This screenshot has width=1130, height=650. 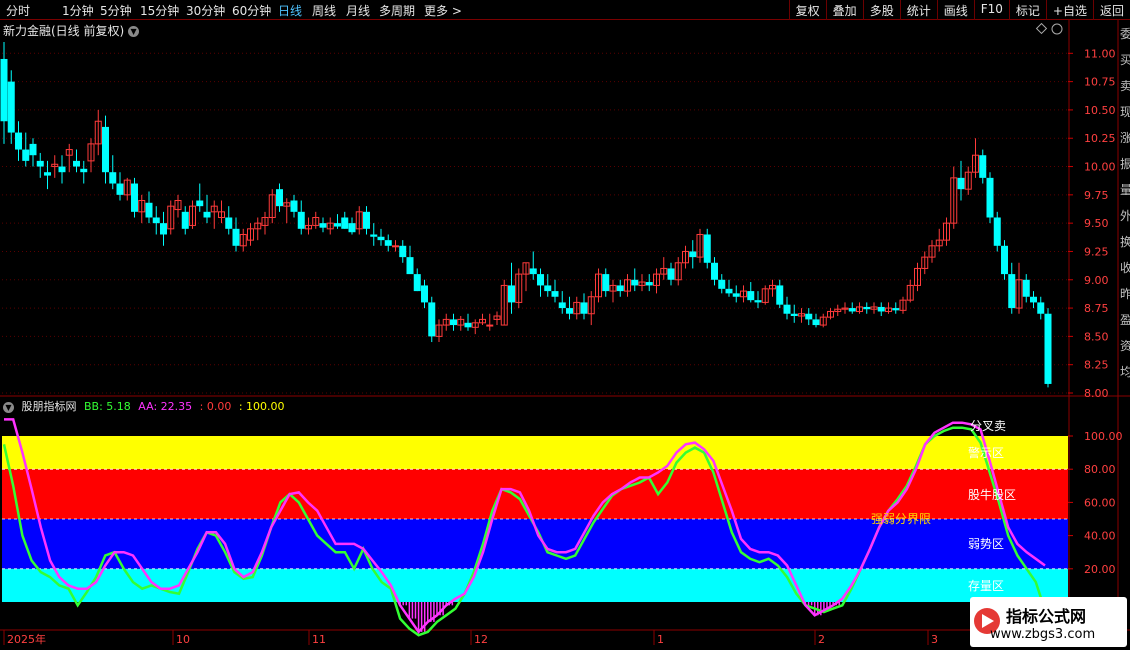 I want to click on price-tick-label: 8.25, so click(x=1096, y=365).